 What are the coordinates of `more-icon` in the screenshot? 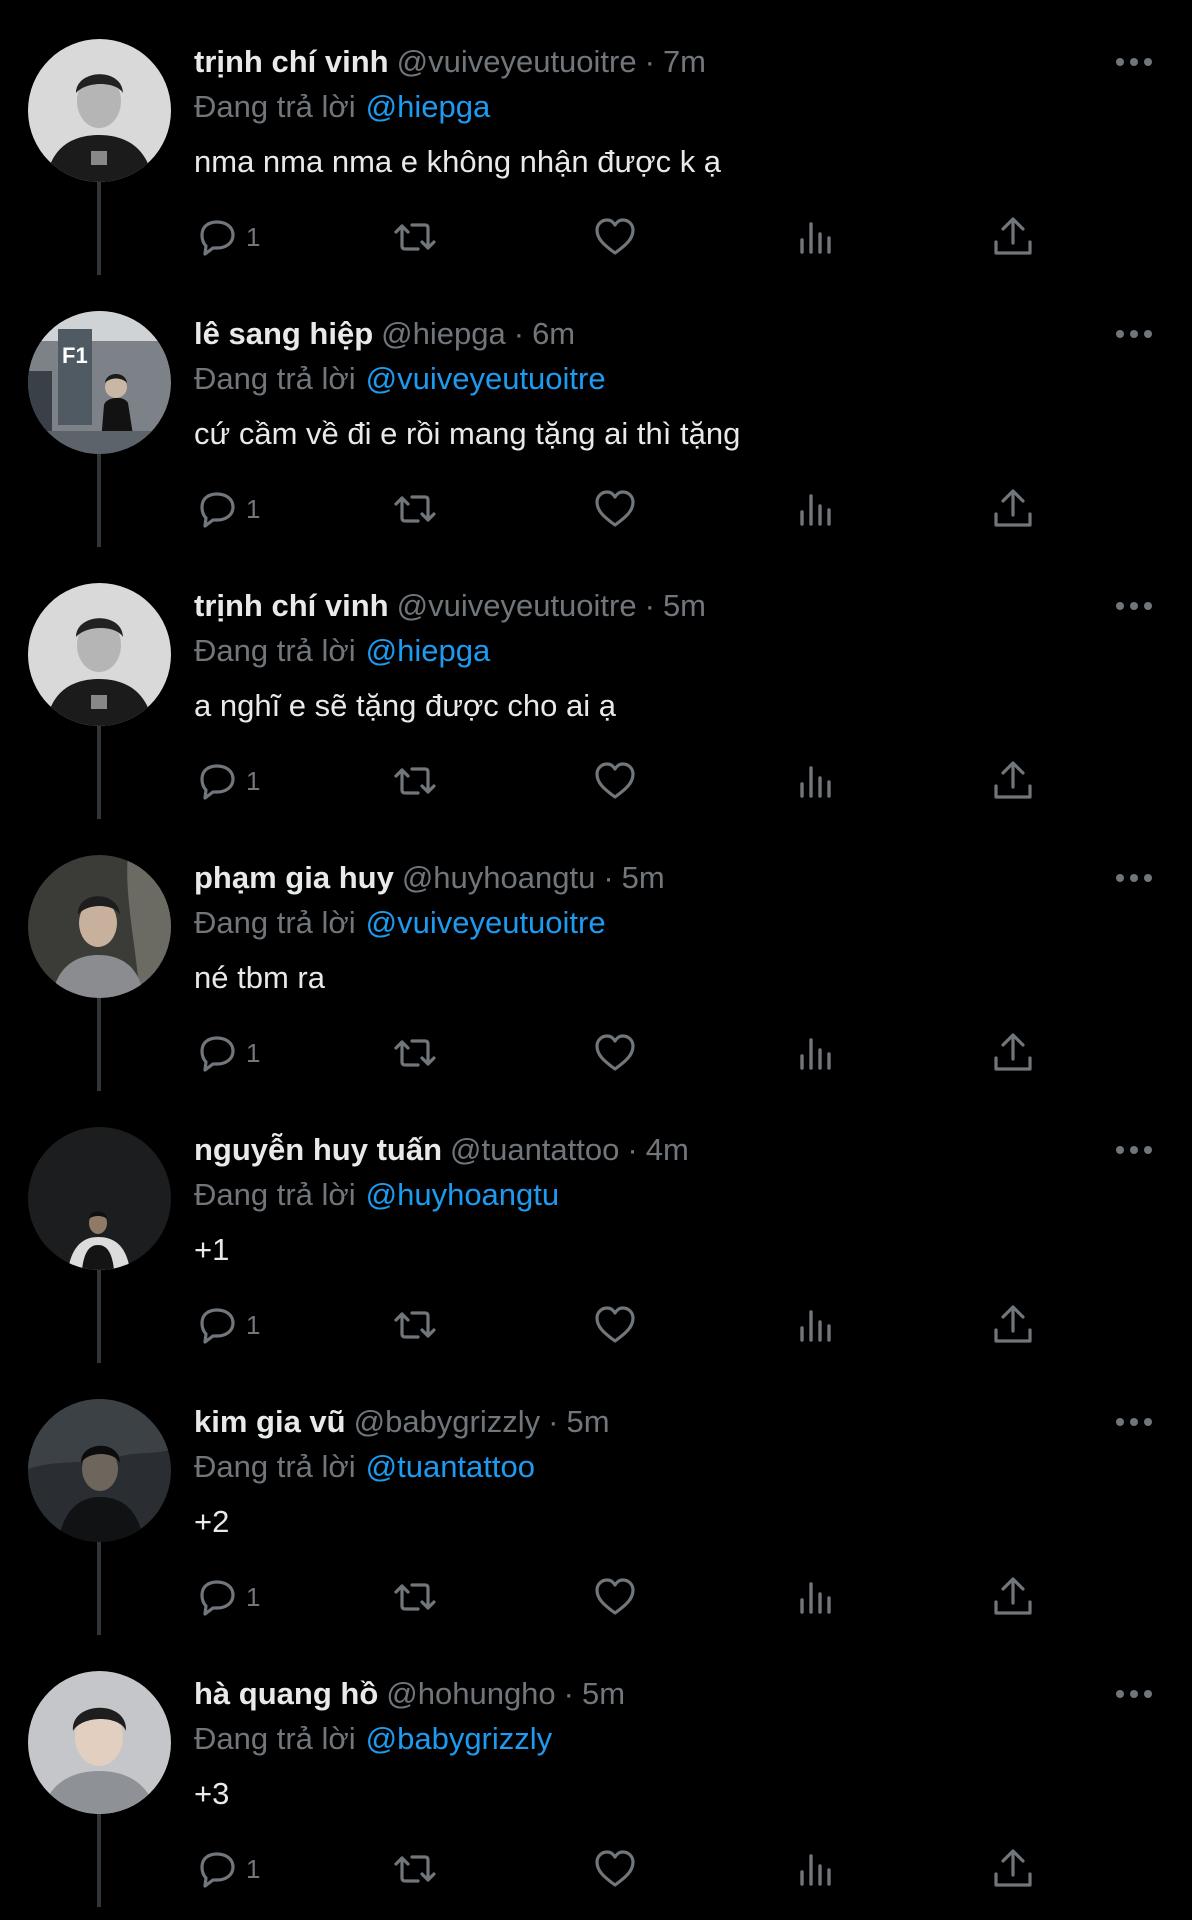 It's located at (1134, 62).